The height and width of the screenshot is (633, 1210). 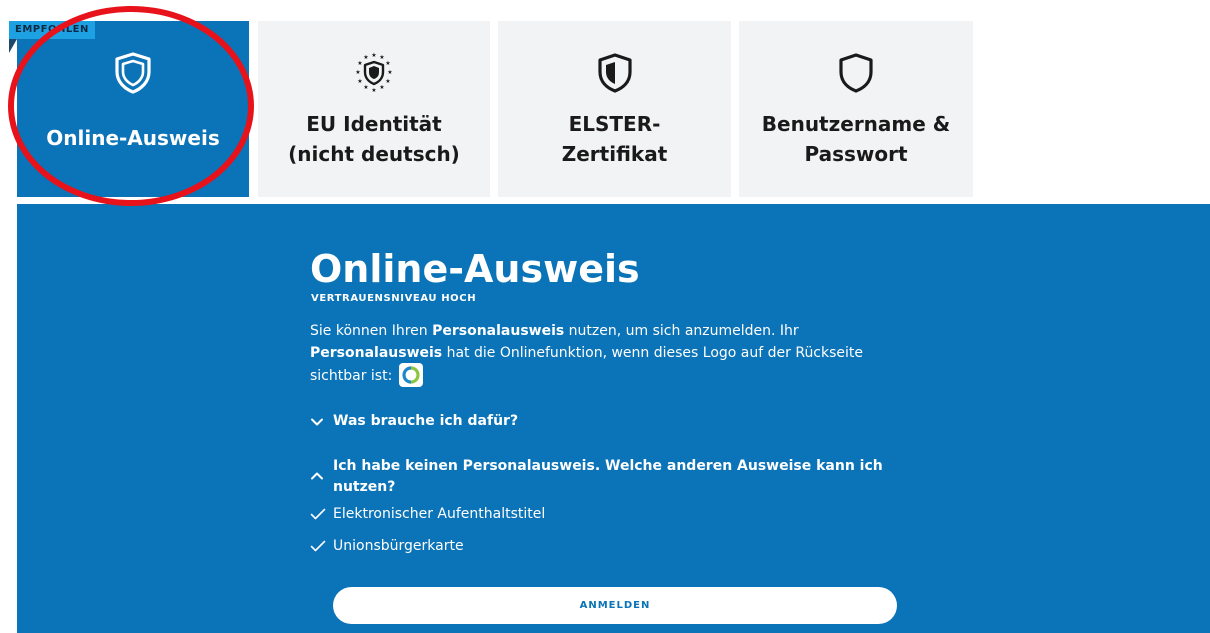 I want to click on tab-label: EU Identität (nicht deutsch), so click(x=374, y=139).